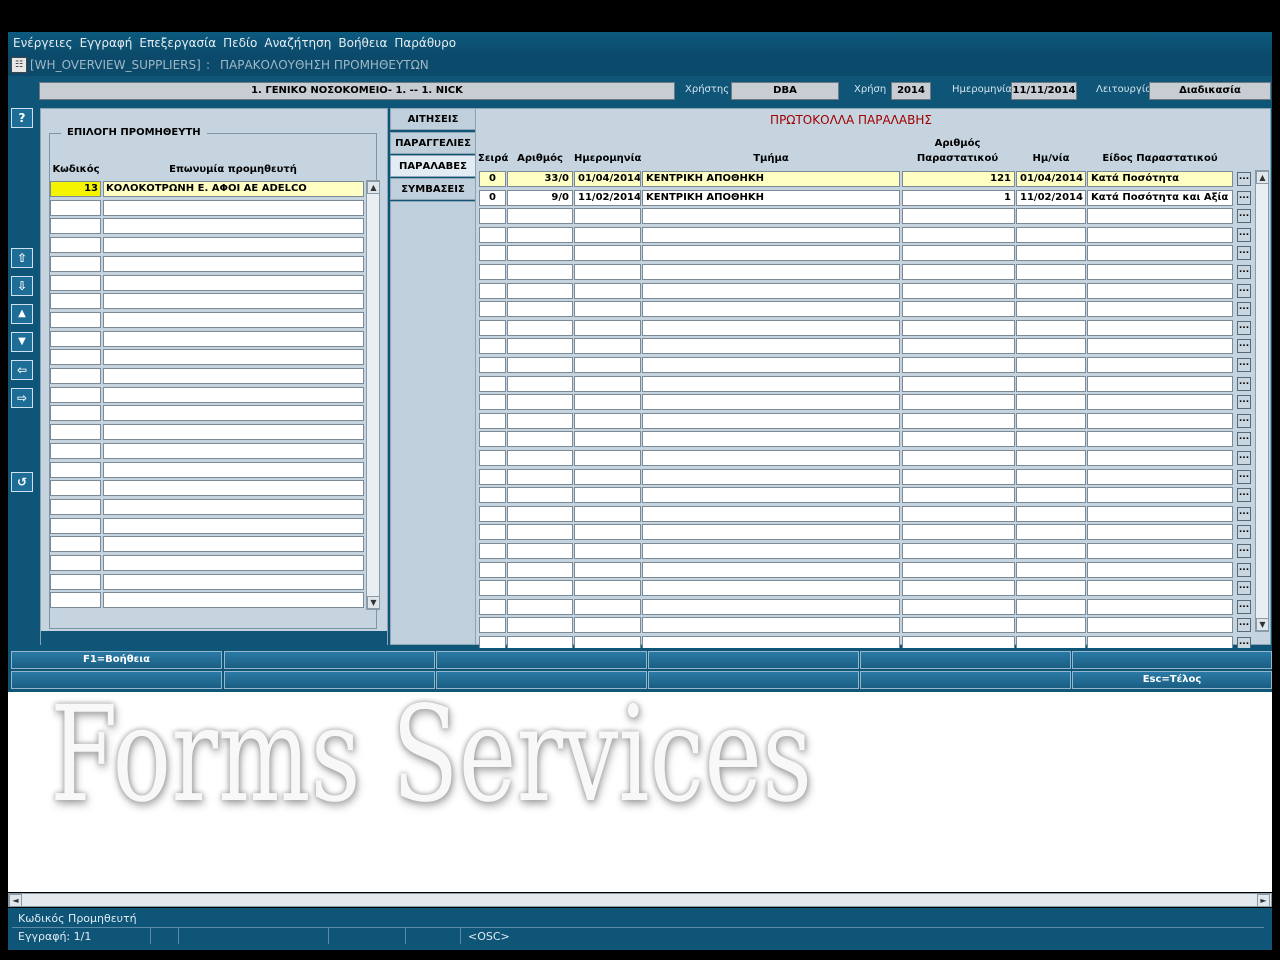 The height and width of the screenshot is (960, 1280). What do you see at coordinates (15, 900) in the screenshot?
I see `hscroll-left: ◄` at bounding box center [15, 900].